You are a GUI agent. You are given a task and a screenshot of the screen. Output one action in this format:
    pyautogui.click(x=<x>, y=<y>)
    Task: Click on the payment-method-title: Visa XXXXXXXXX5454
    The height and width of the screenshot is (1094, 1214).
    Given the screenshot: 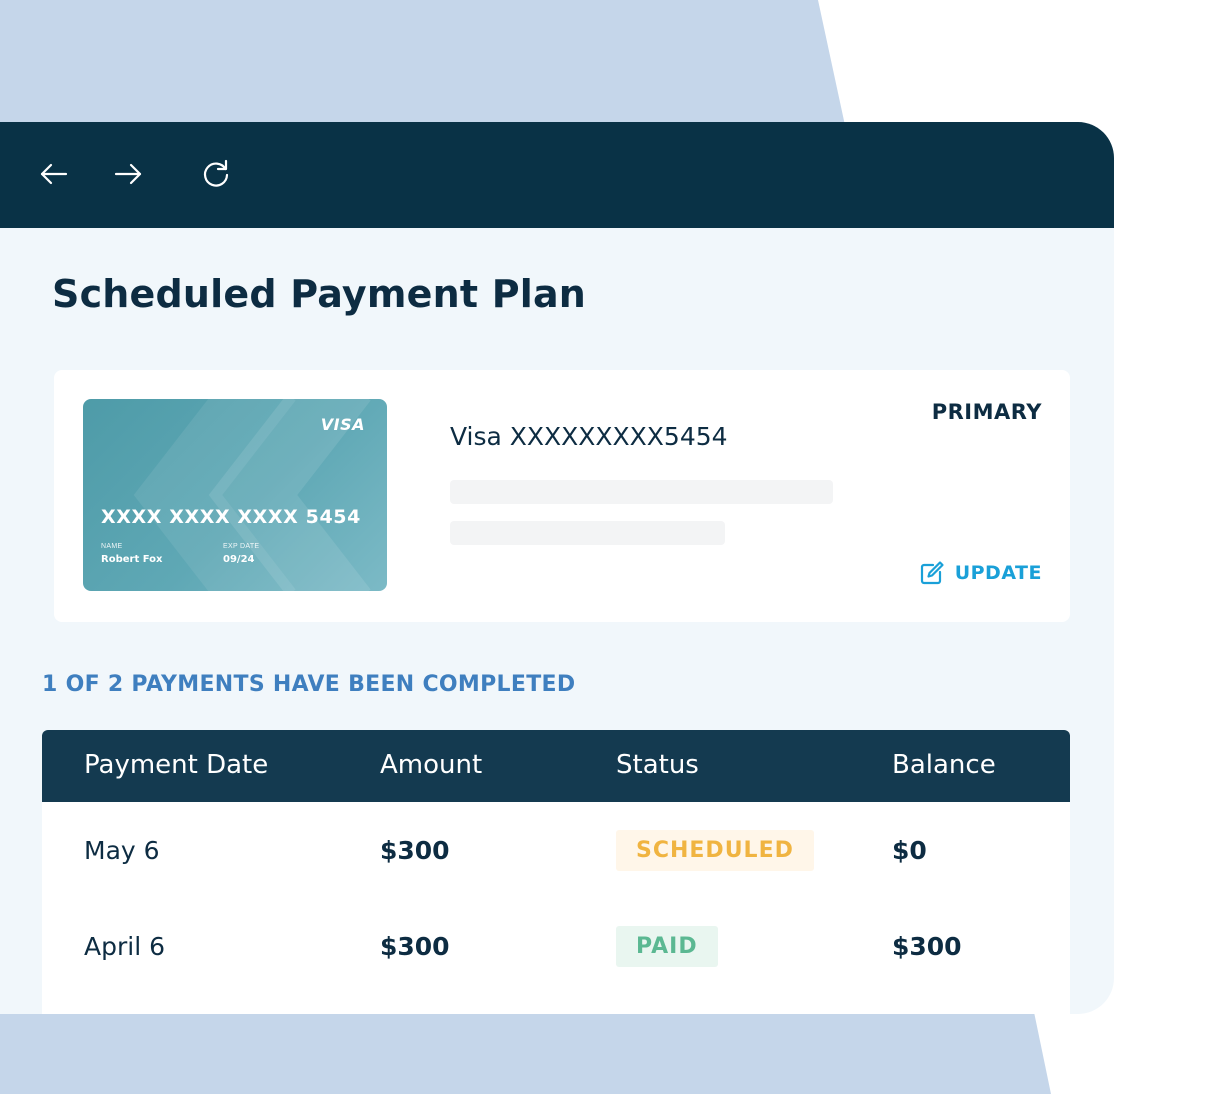 What is the action you would take?
    pyautogui.click(x=589, y=436)
    